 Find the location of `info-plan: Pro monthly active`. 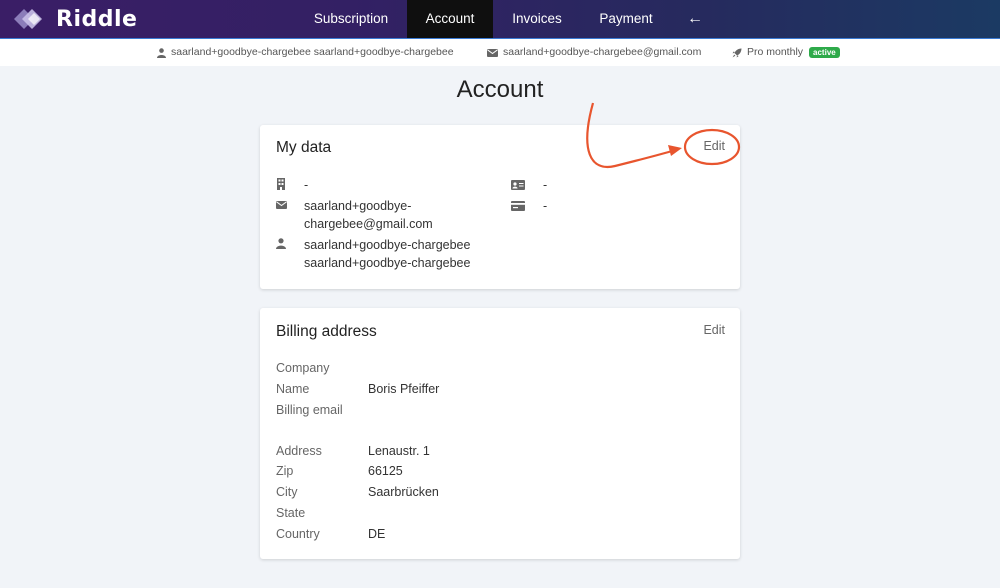

info-plan: Pro monthly active is located at coordinates (786, 52).